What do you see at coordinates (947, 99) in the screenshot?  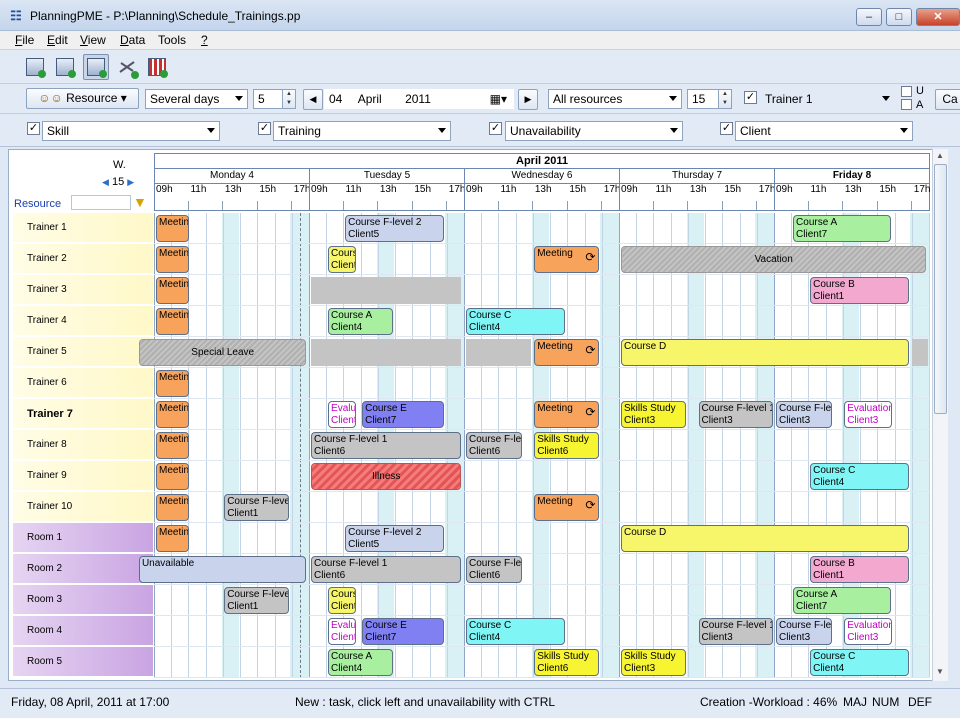 I see `ca-button: Ca` at bounding box center [947, 99].